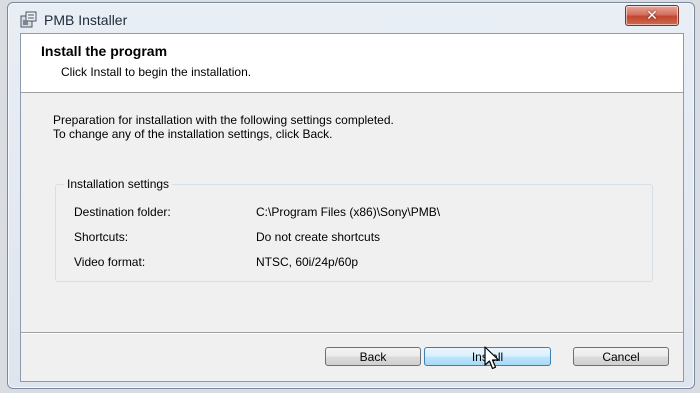 This screenshot has height=393, width=700. Describe the element at coordinates (110, 262) in the screenshot. I see `setting-label: Video format:` at that location.